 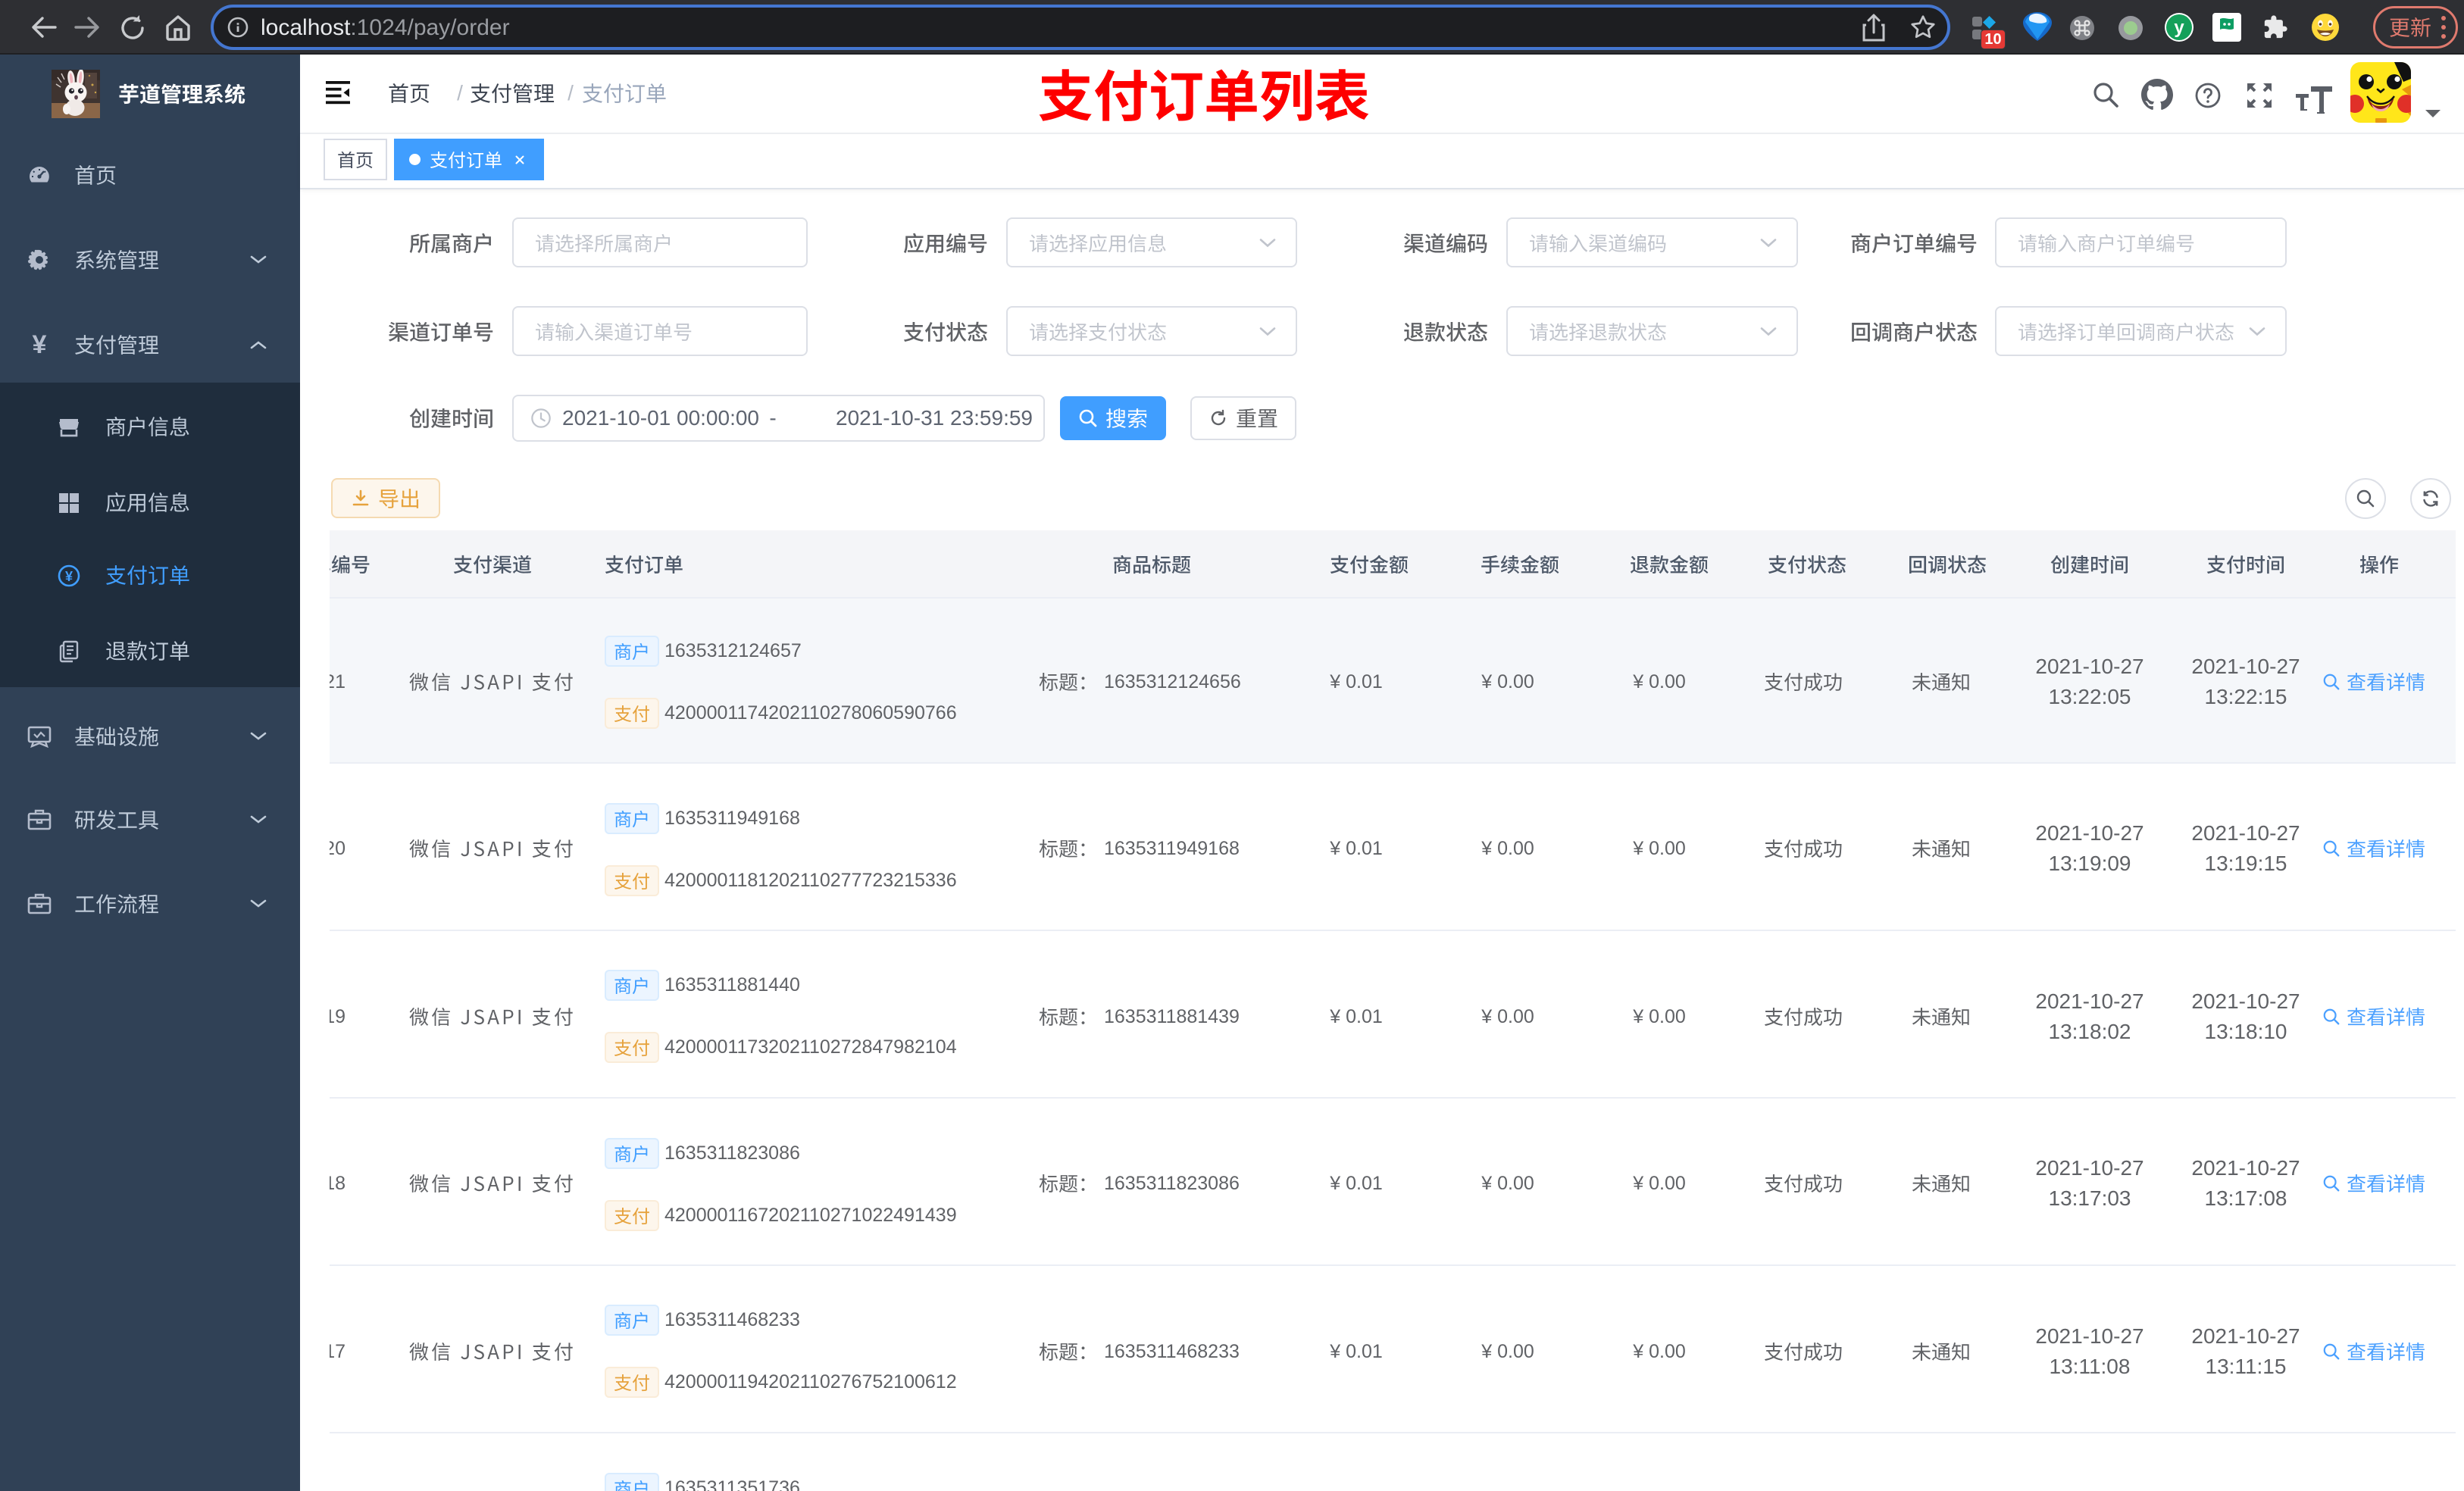 What do you see at coordinates (2179, 27) in the screenshot?
I see `svg-text: y` at bounding box center [2179, 27].